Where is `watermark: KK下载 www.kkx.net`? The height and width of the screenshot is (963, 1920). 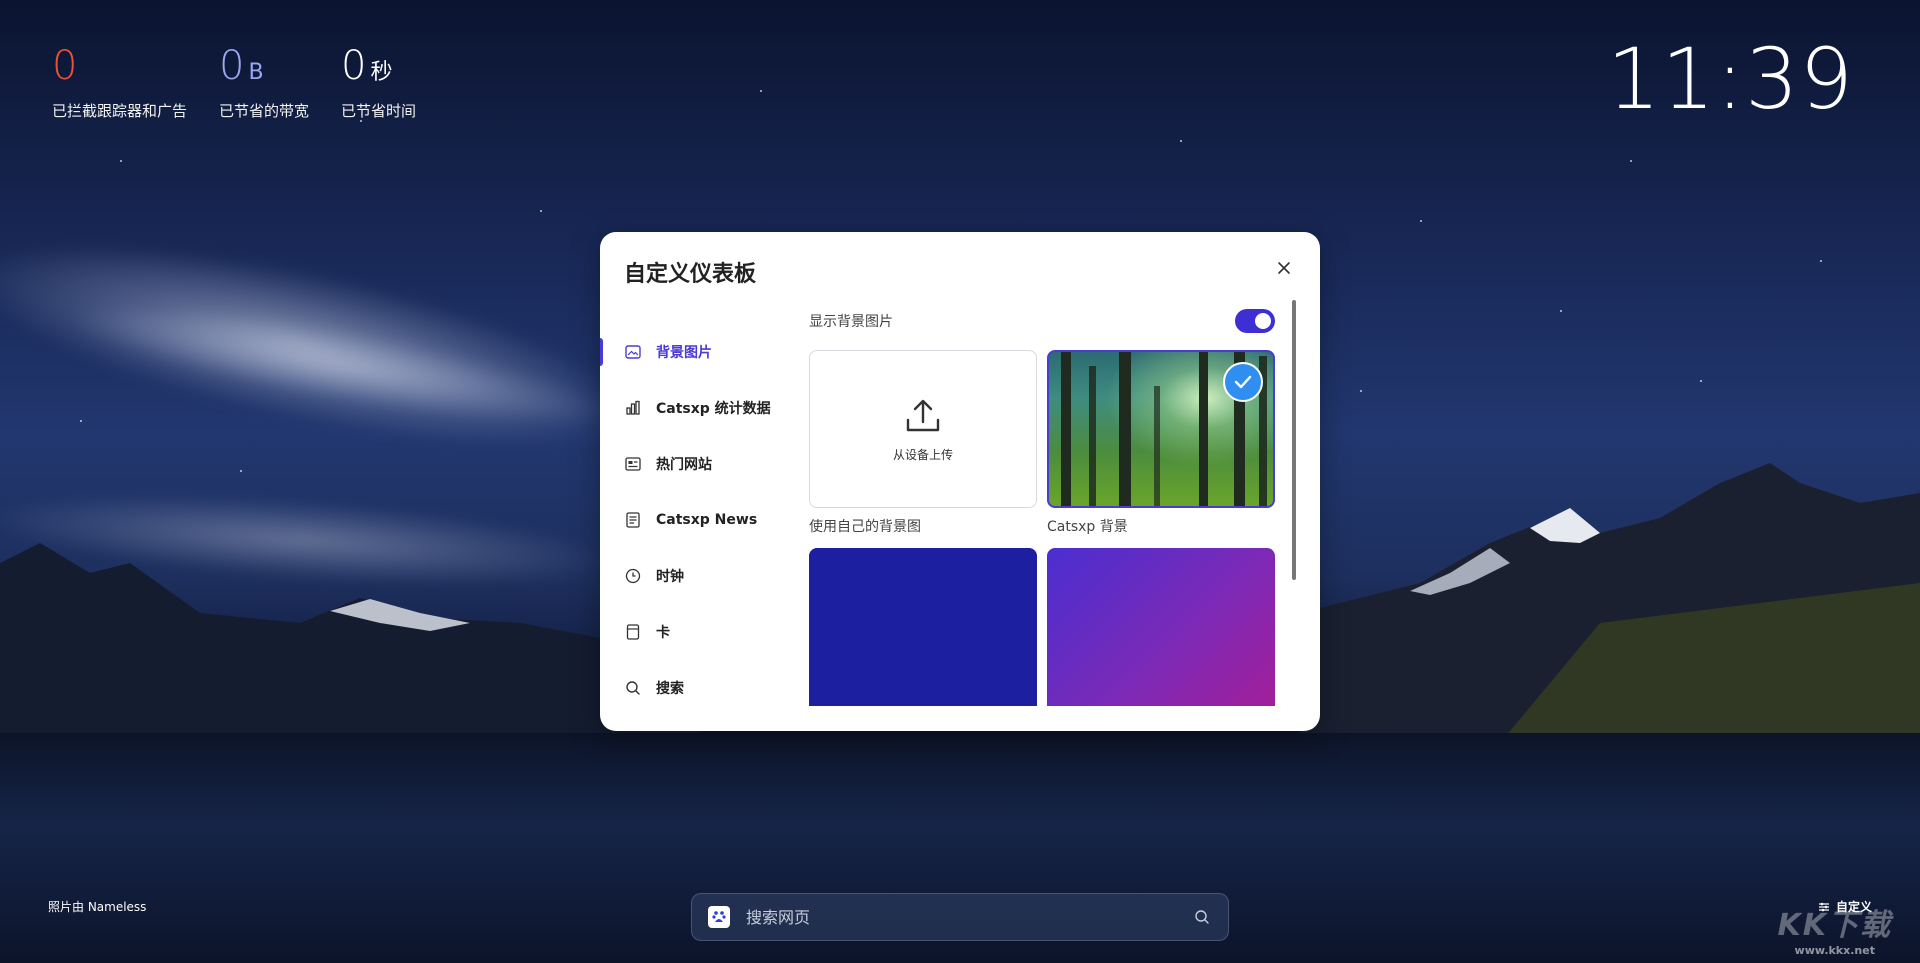
watermark: KK下载 www.kkx.net is located at coordinates (1835, 928).